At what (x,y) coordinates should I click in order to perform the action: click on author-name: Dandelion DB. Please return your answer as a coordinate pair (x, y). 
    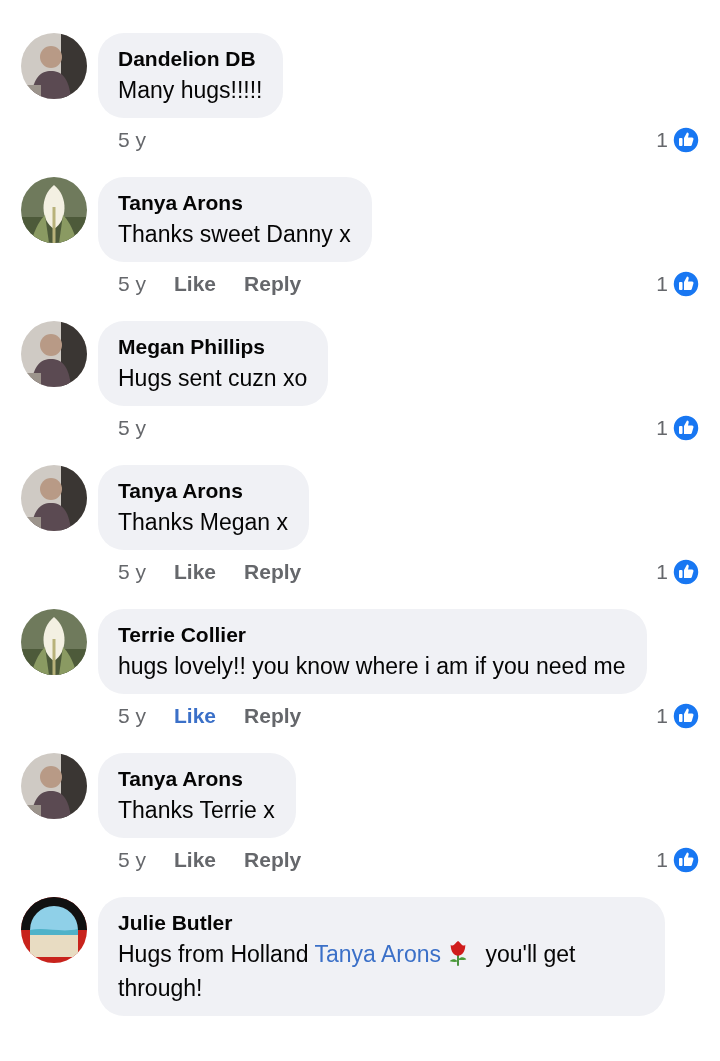
    Looking at the image, I should click on (187, 59).